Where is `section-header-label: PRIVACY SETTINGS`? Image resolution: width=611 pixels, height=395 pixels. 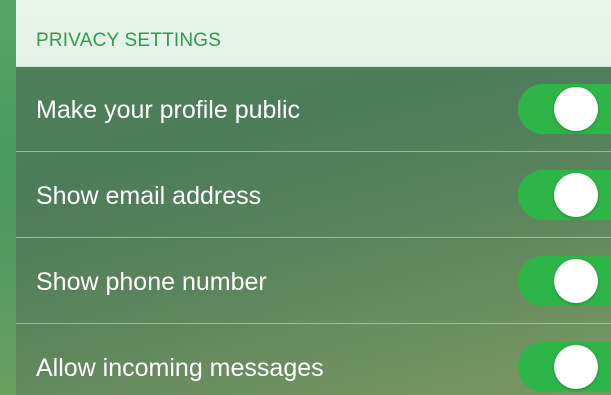
section-header-label: PRIVACY SETTINGS is located at coordinates (129, 40).